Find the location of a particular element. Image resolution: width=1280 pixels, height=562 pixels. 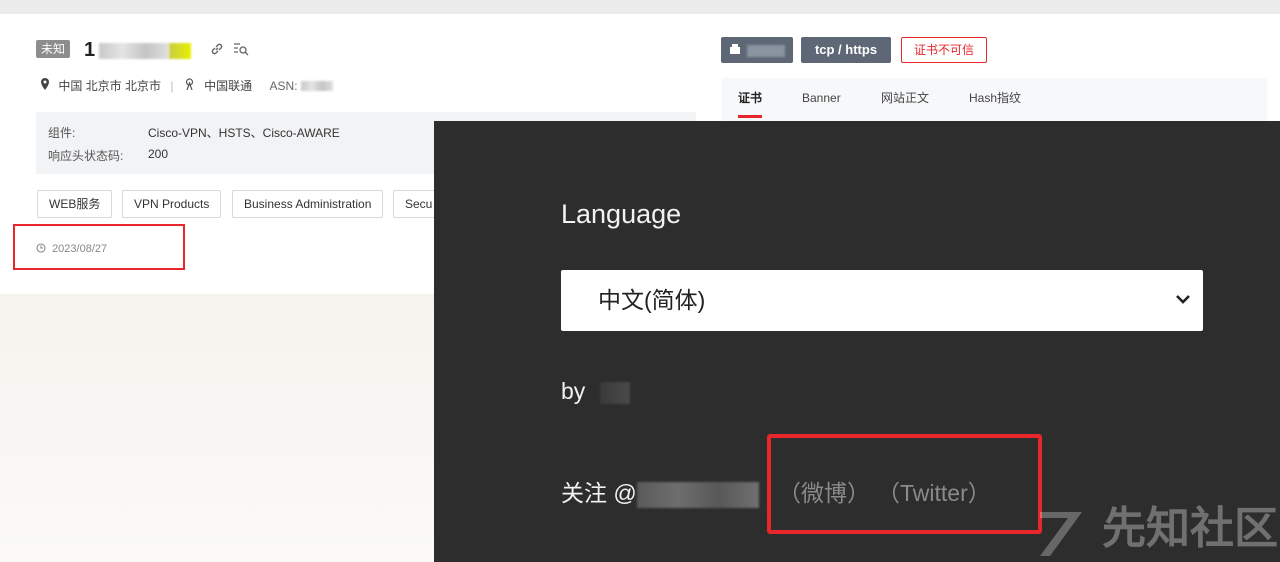

language-label: Language is located at coordinates (621, 214).